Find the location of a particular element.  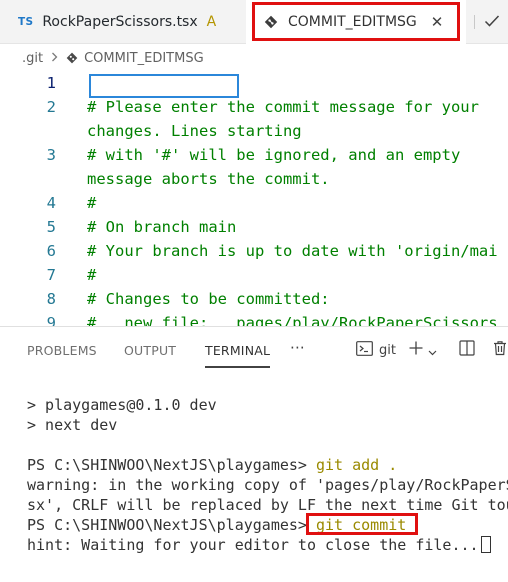

line-number: 9 is located at coordinates (51, 320).